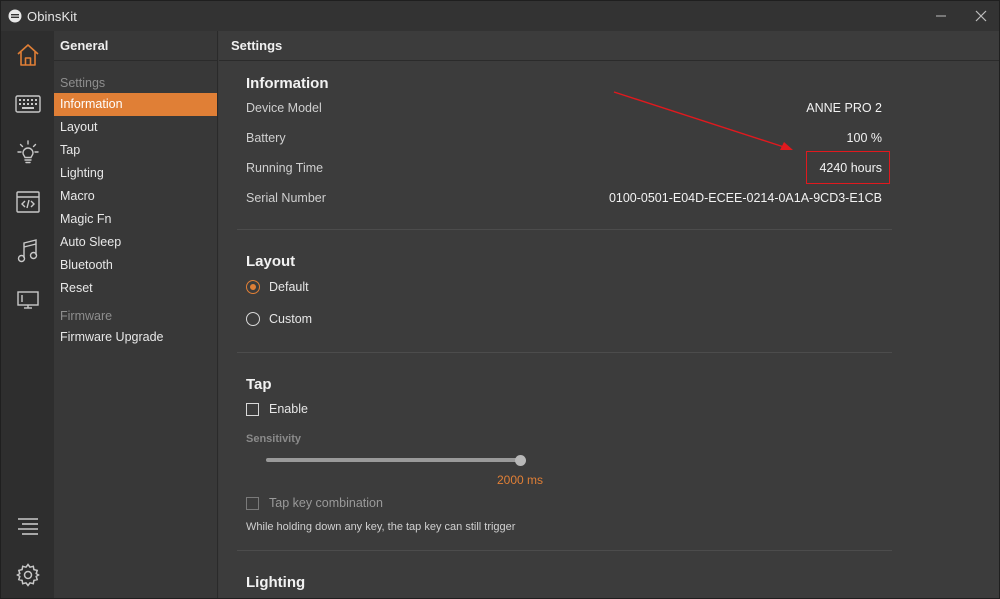 This screenshot has width=1000, height=599. Describe the element at coordinates (135, 150) in the screenshot. I see `sidebar-item-tap: Tap` at that location.